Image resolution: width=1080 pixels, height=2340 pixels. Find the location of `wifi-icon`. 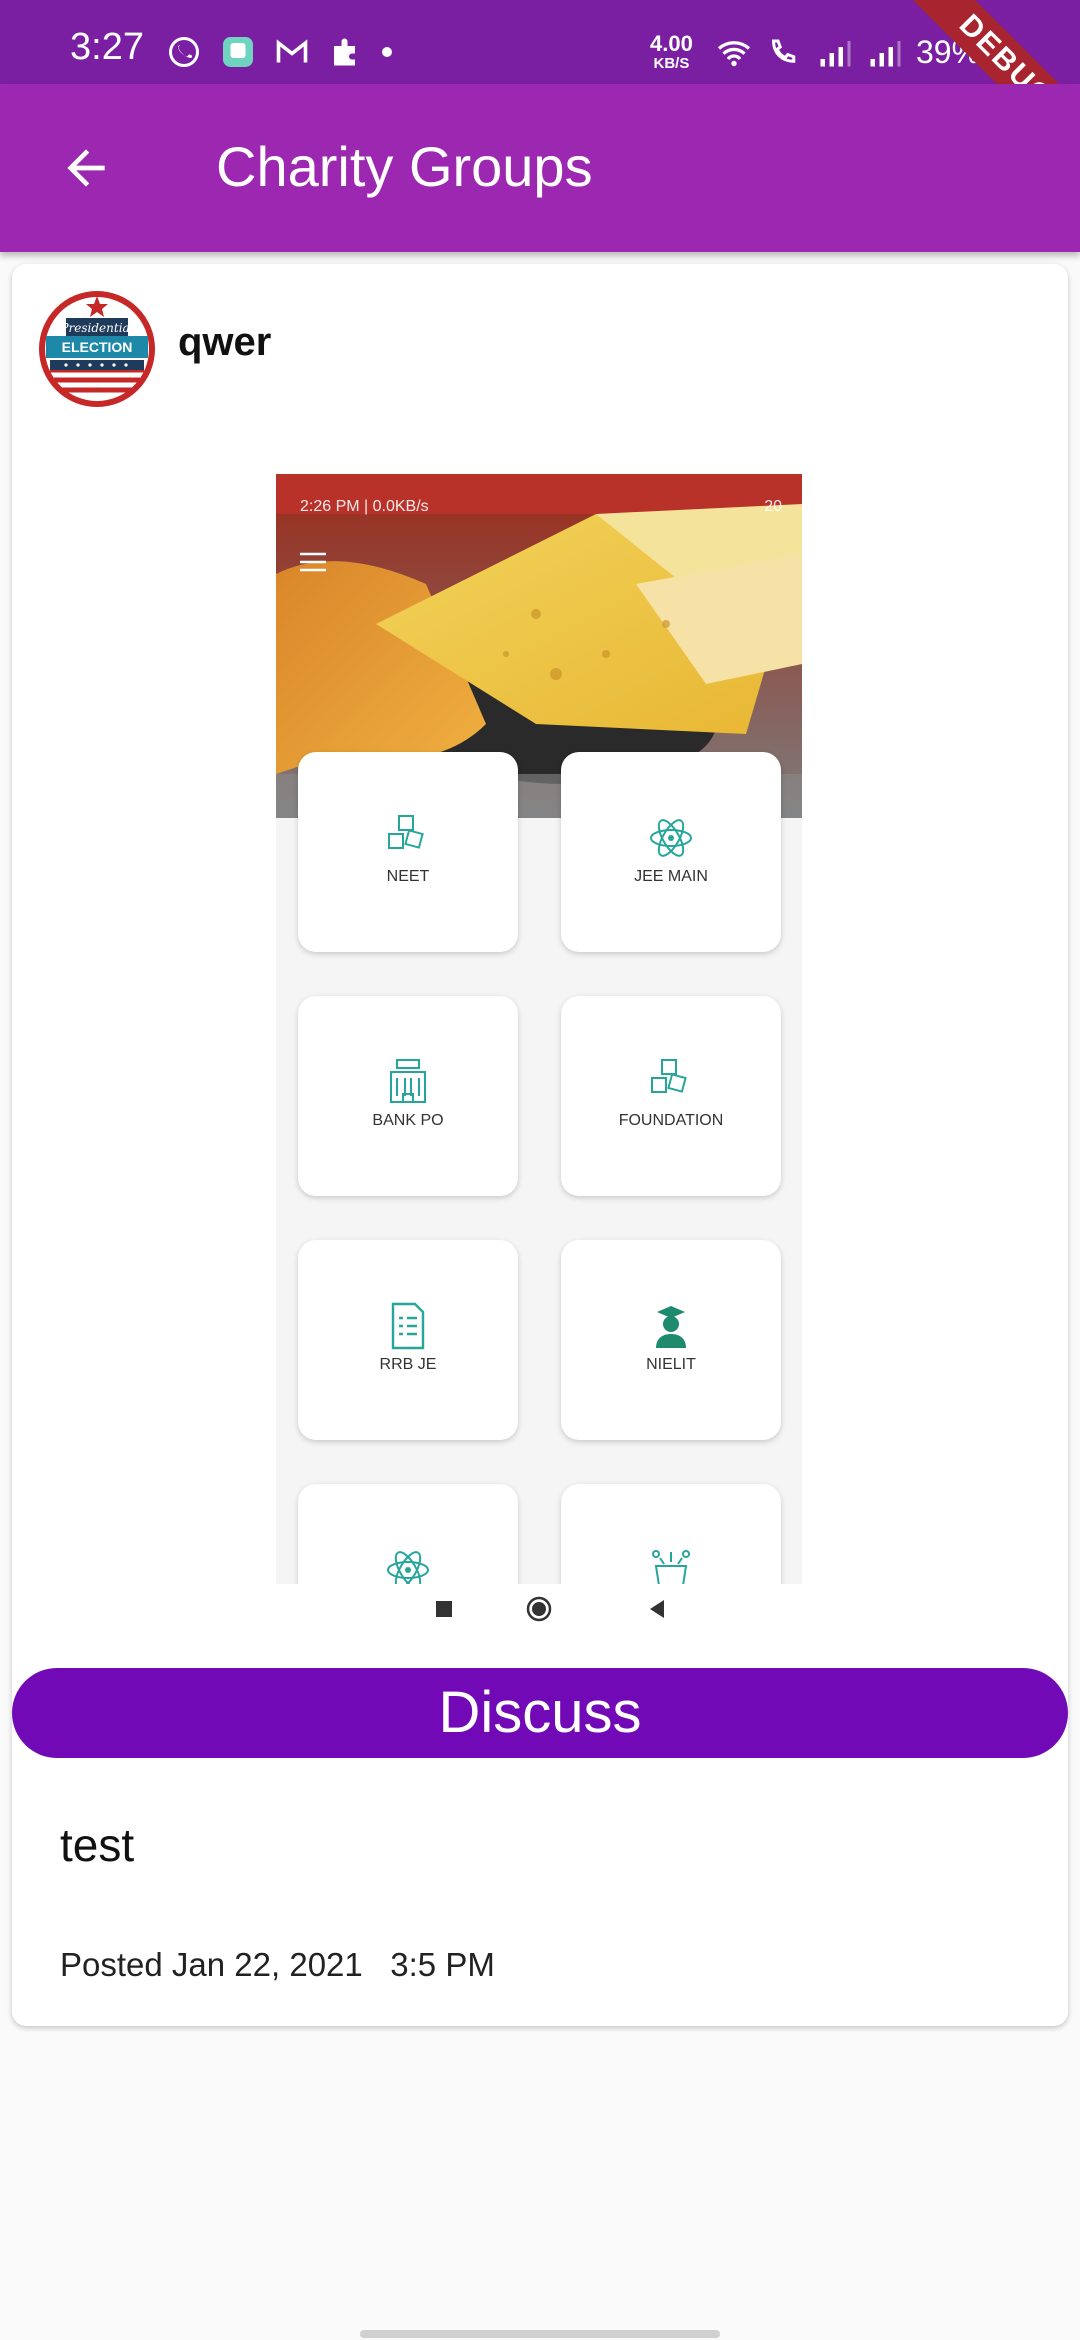

wifi-icon is located at coordinates (734, 53).